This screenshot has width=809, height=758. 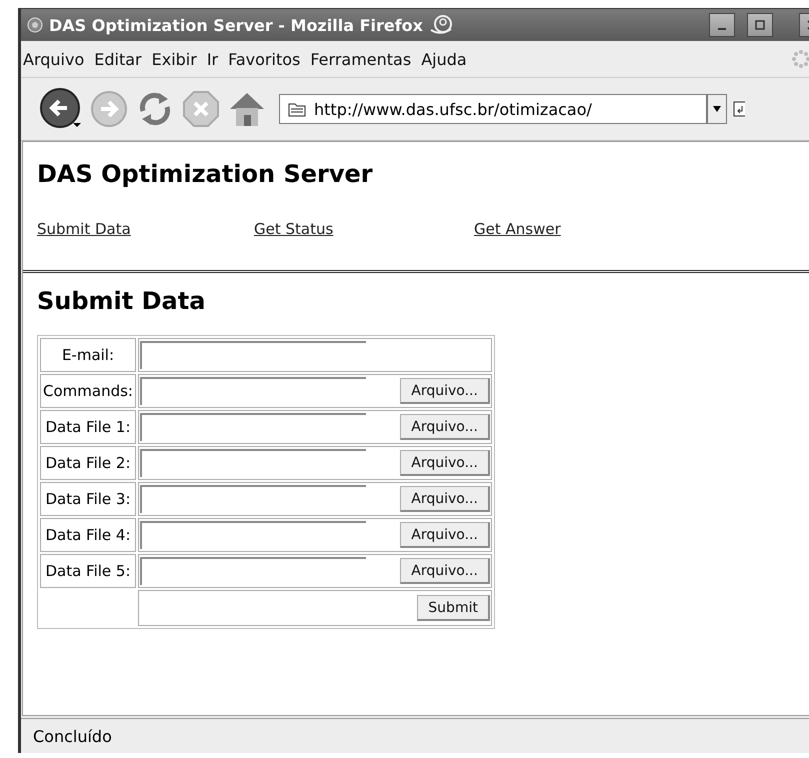 What do you see at coordinates (88, 355) in the screenshot?
I see `field-label: E-mail:` at bounding box center [88, 355].